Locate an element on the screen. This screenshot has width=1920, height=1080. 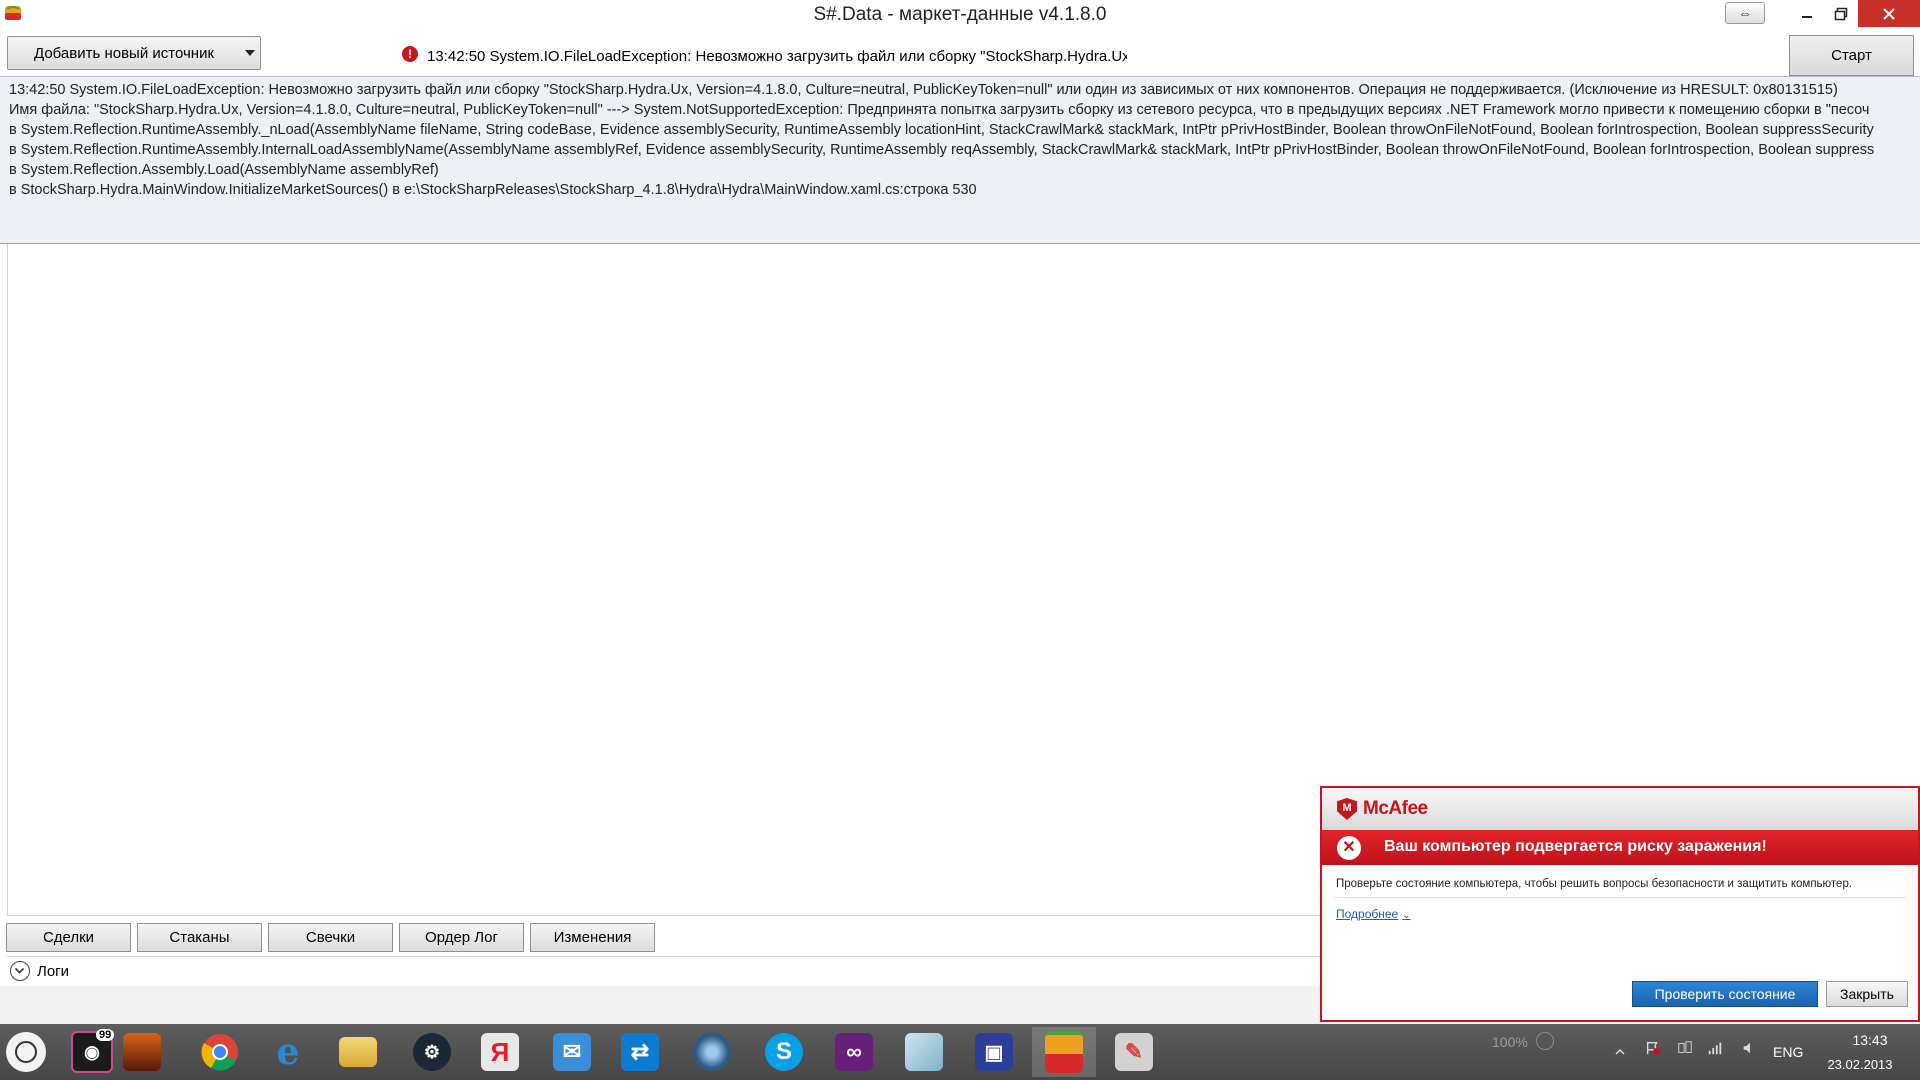
taskbar-app-yandex: Я is located at coordinates (500, 1052).